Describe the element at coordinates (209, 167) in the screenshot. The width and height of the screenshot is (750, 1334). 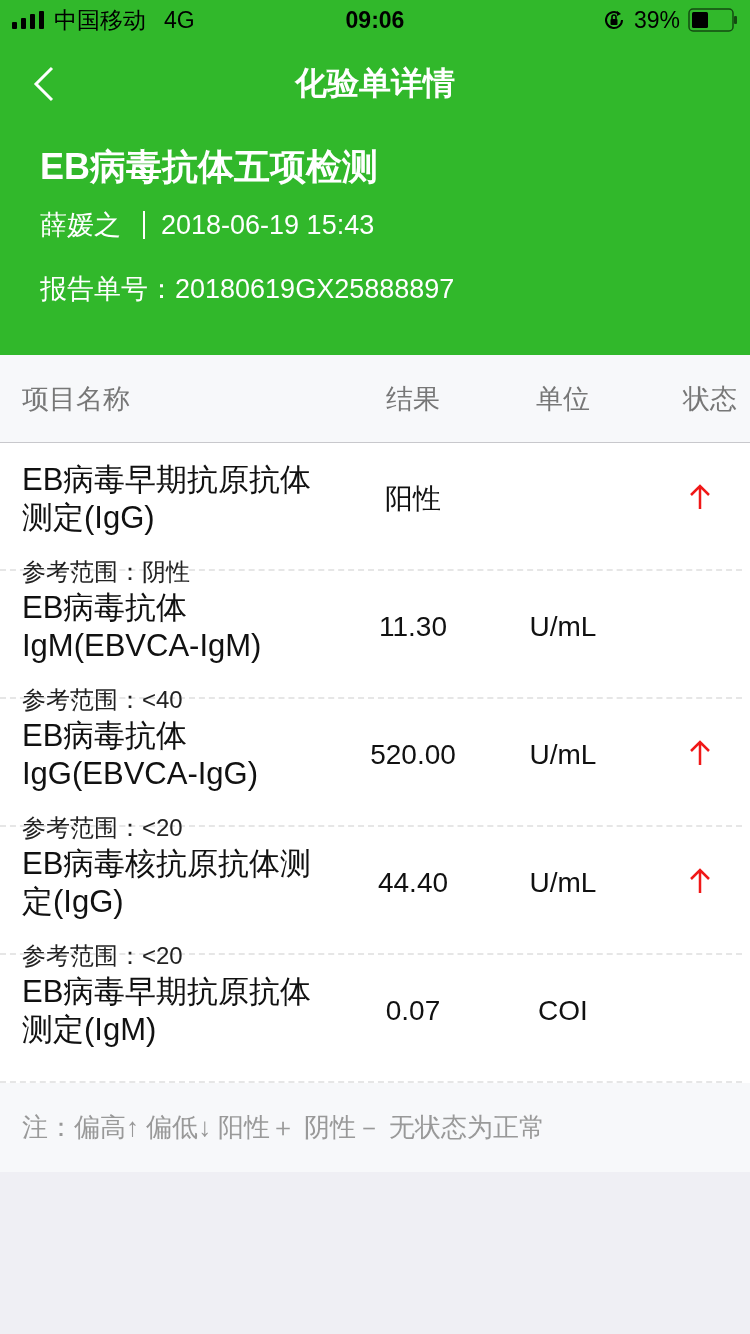
I see `report-title: EB病毒抗体五项检测` at that location.